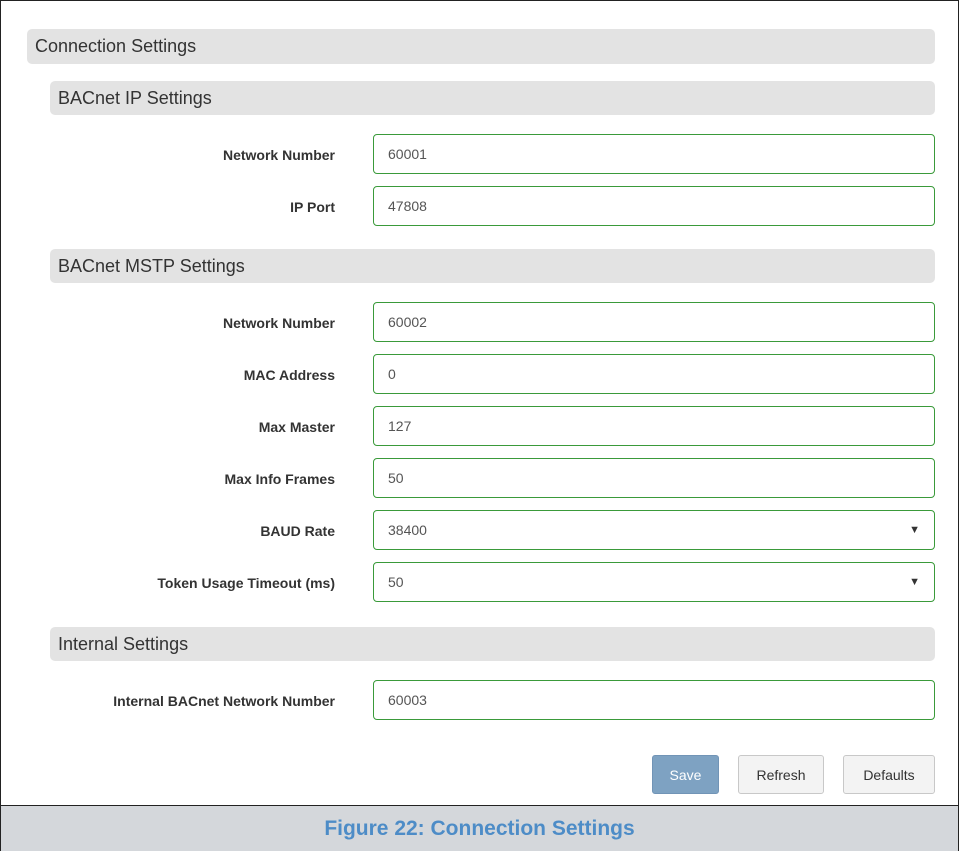 Image resolution: width=959 pixels, height=851 pixels. I want to click on bacnet-mstp-settings-header: BACnet MSTP Settings, so click(492, 266).